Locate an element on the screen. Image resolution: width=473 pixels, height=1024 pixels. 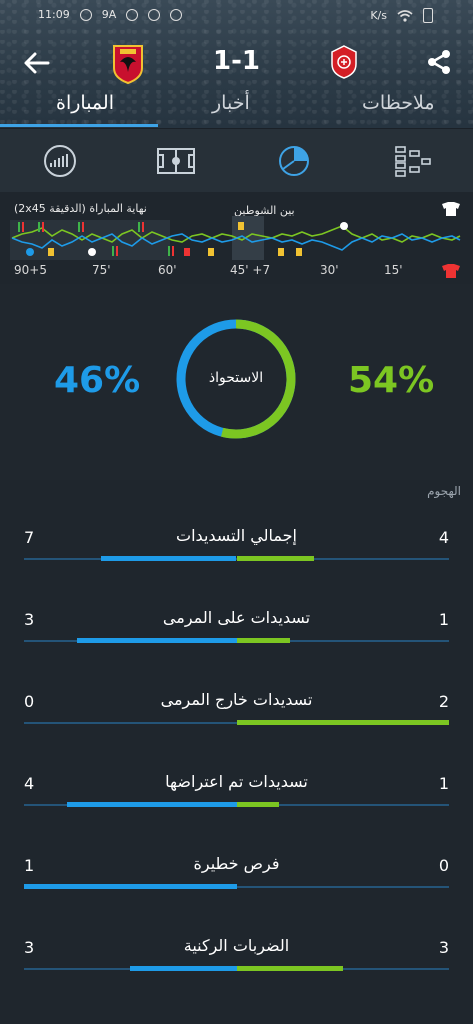
sub-icon is located at coordinates (19, 227).